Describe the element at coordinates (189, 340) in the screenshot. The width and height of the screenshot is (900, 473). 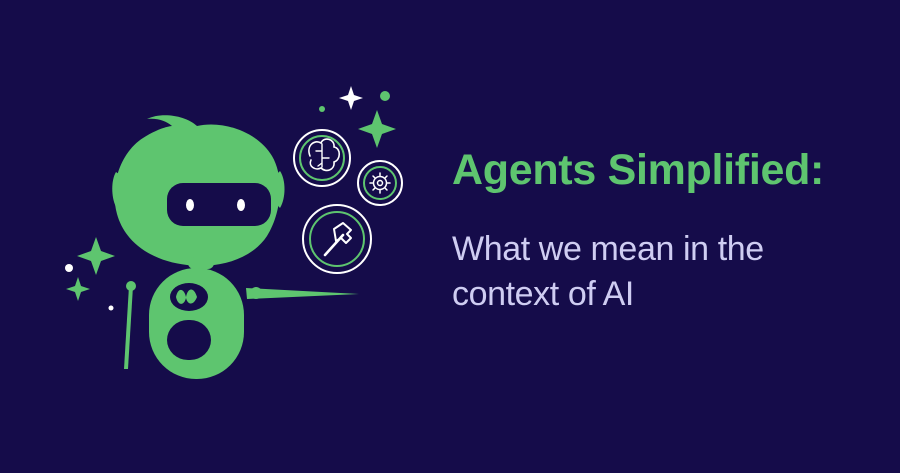
I see `robot-belly-slot` at that location.